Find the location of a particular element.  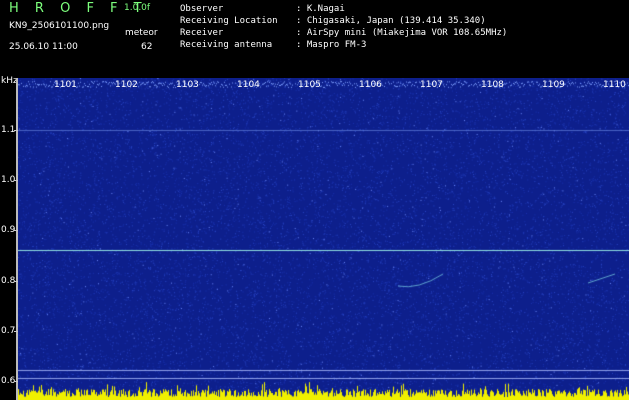

minute-label: 1109 is located at coordinates (553, 85).